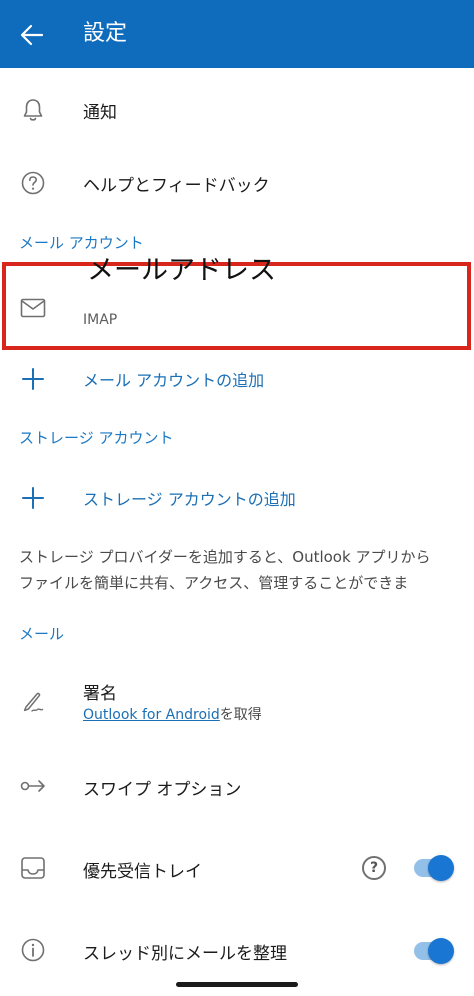 The image size is (474, 996). What do you see at coordinates (33, 702) in the screenshot?
I see `signature-icon` at bounding box center [33, 702].